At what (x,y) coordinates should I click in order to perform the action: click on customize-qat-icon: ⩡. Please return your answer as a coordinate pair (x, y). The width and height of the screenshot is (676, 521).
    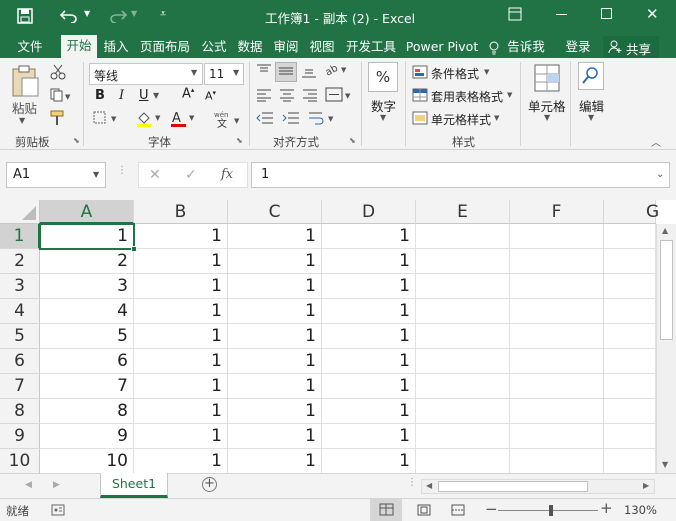
    Looking at the image, I should click on (163, 14).